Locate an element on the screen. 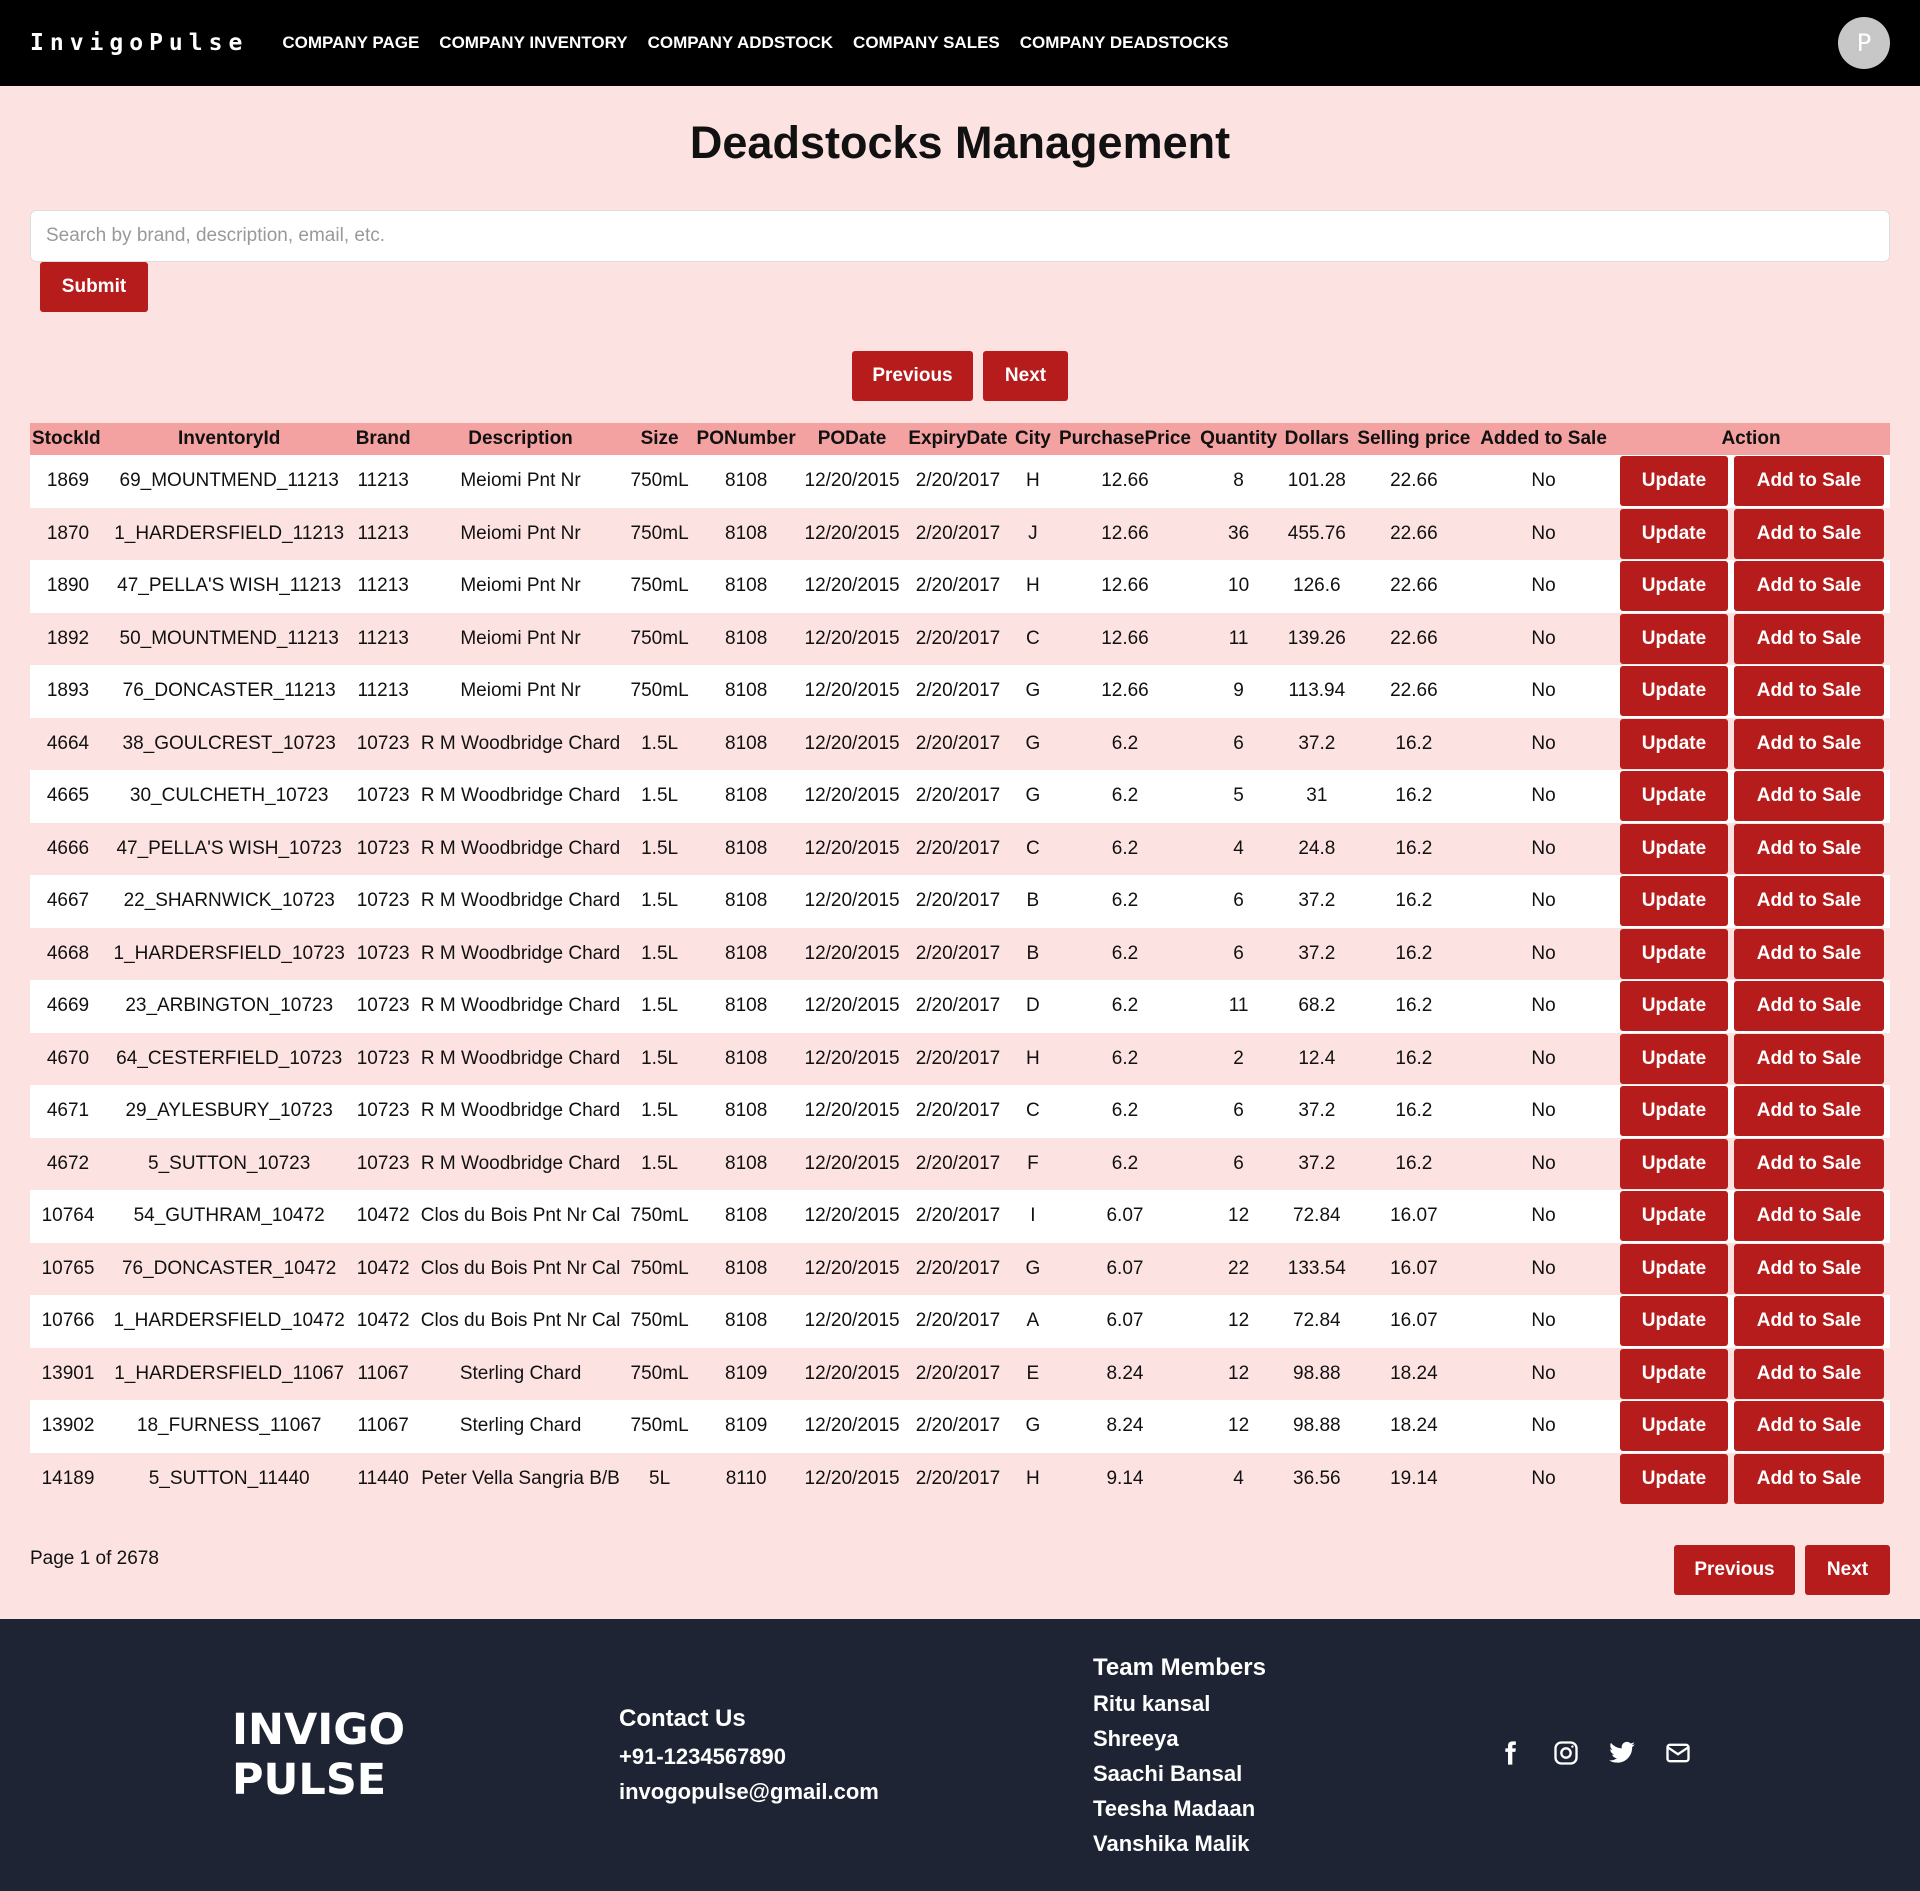  cell-stockid: 10765 is located at coordinates (68, 1268).